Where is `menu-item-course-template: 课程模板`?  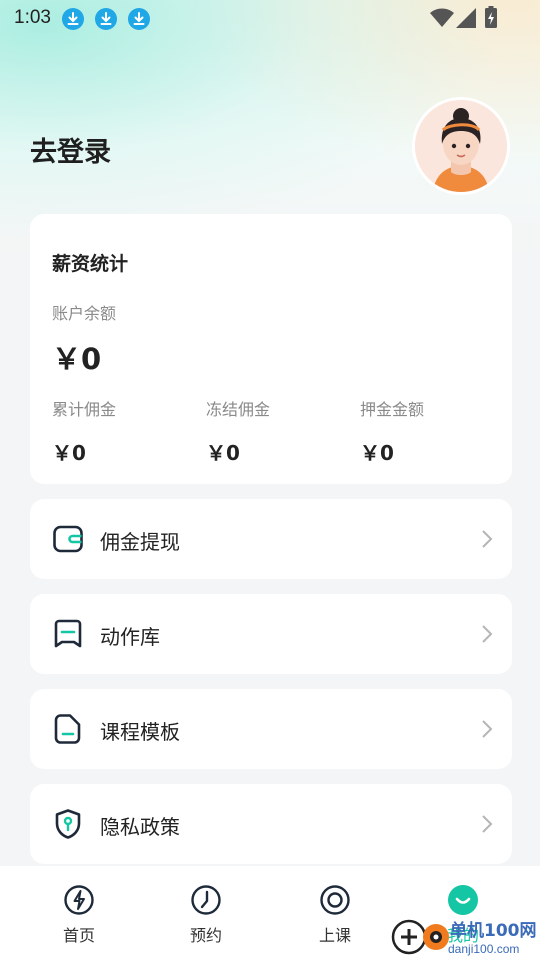 menu-item-course-template: 课程模板 is located at coordinates (271, 729).